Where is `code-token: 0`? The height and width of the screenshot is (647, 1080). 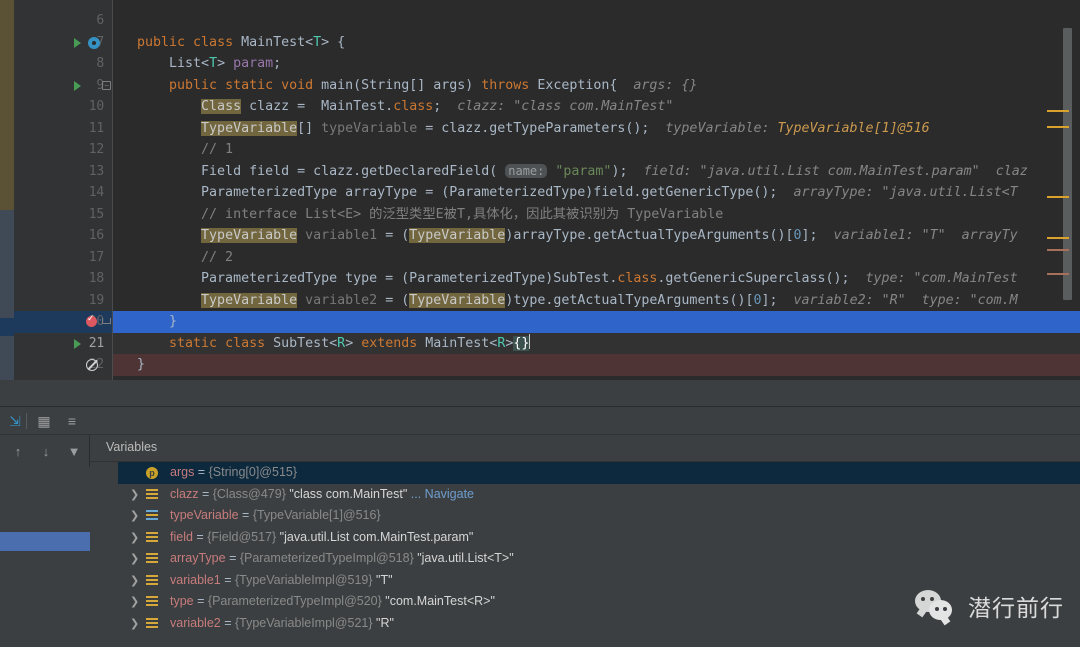 code-token: 0 is located at coordinates (797, 235).